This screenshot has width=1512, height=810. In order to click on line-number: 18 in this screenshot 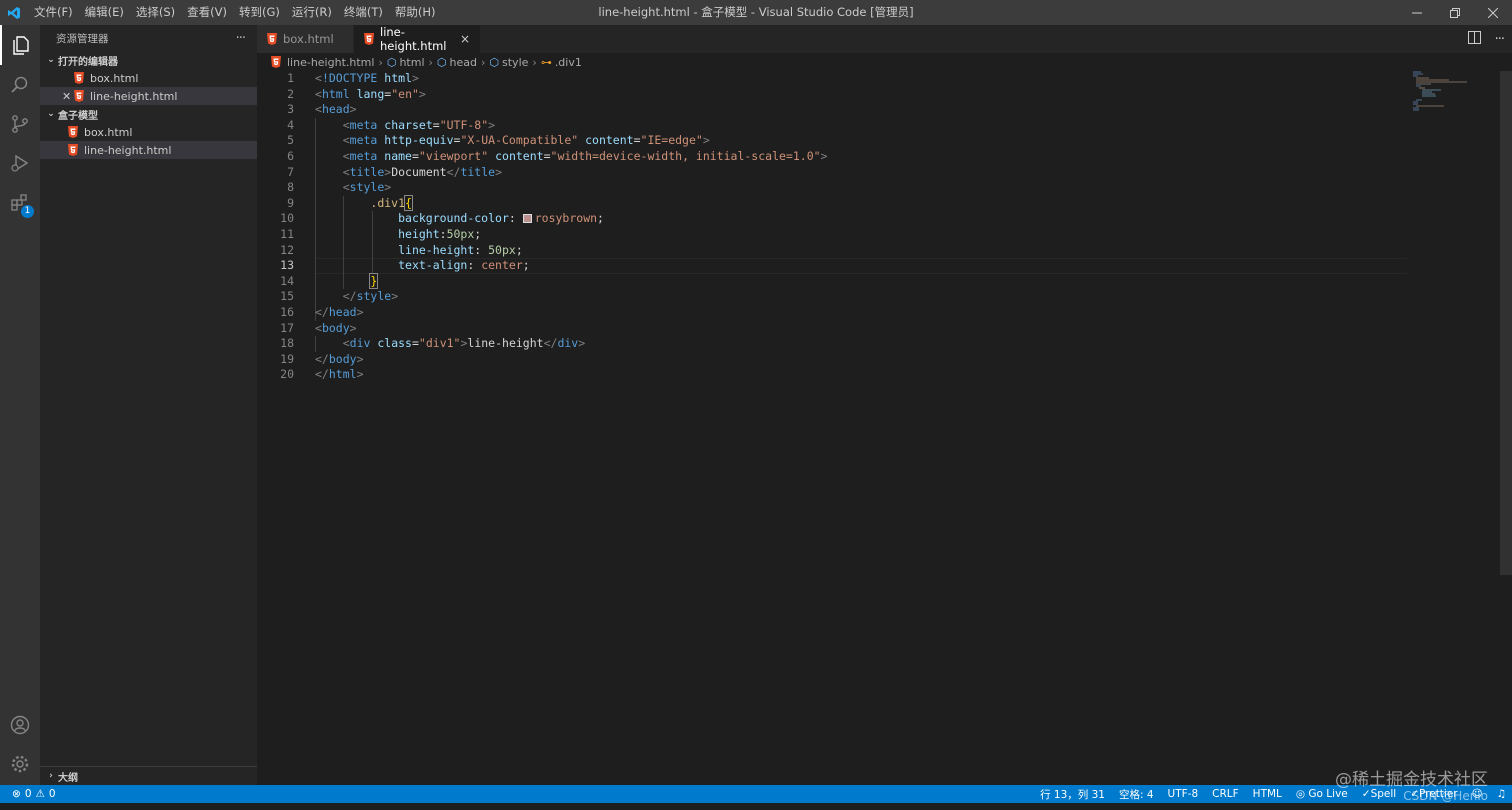, I will do `click(287, 343)`.